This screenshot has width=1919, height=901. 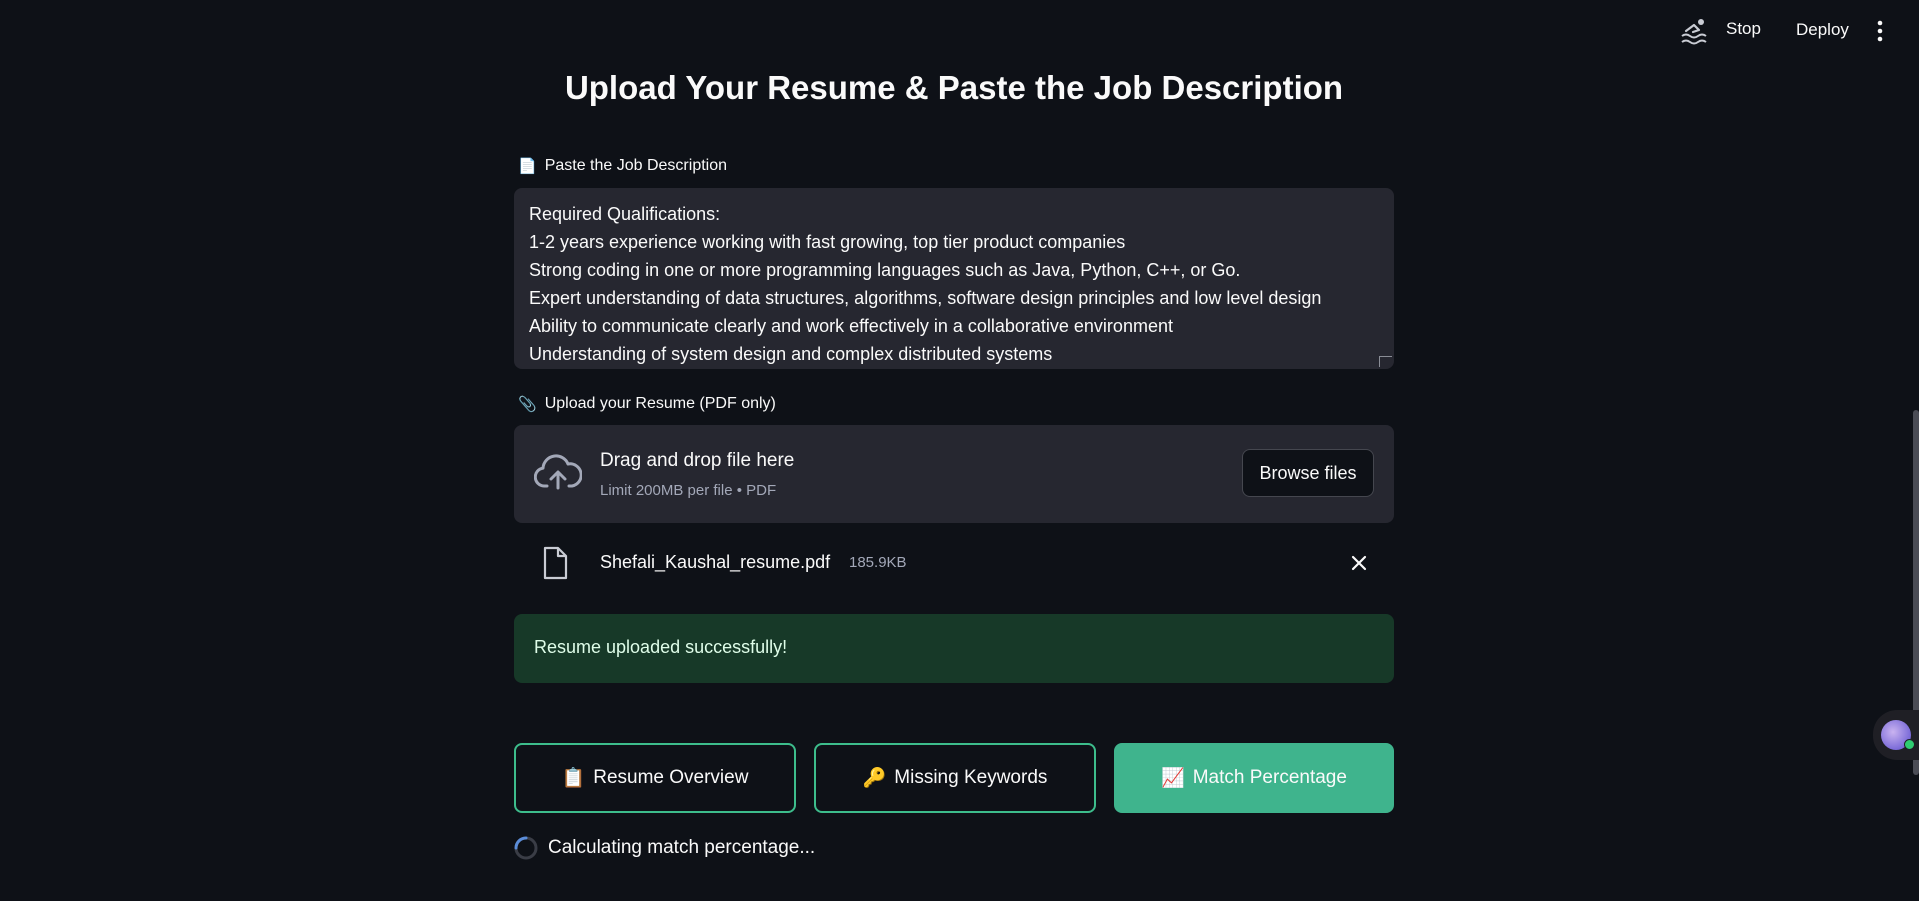 I want to click on chart-increasing-icon: 📈, so click(x=1173, y=778).